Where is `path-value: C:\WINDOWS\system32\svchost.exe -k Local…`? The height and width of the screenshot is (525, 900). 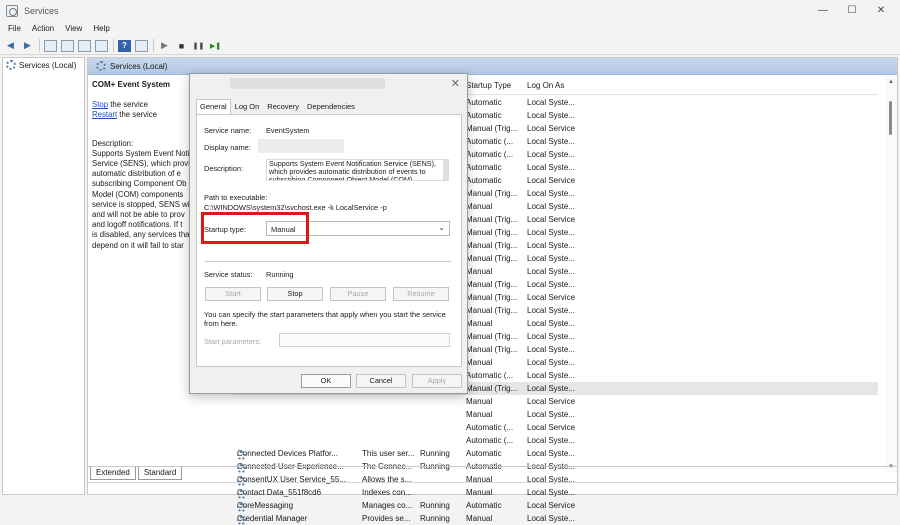 path-value: C:\WINDOWS\system32\svchost.exe -k Local… is located at coordinates (295, 207).